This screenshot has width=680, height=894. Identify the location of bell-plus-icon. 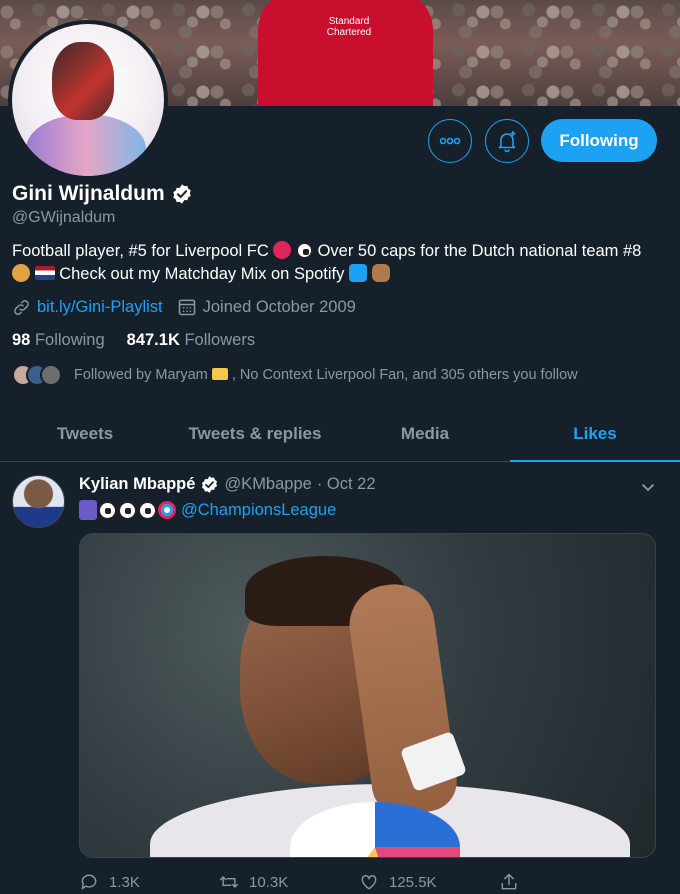
(507, 142).